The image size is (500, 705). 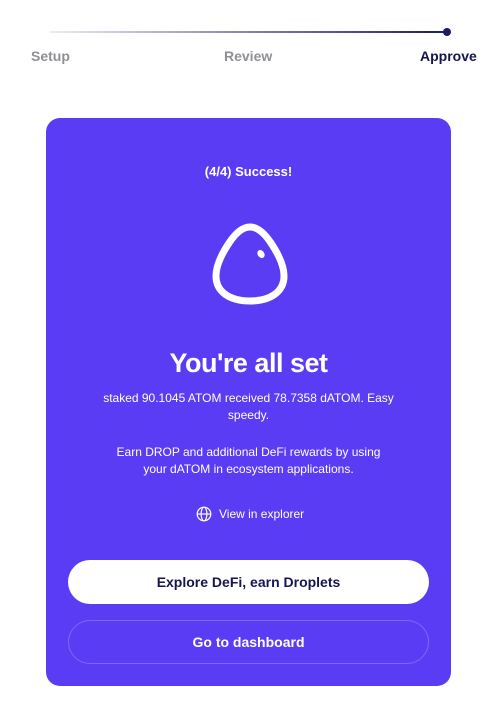 I want to click on progress-stepper: Setup Review Approve, so click(x=250, y=40).